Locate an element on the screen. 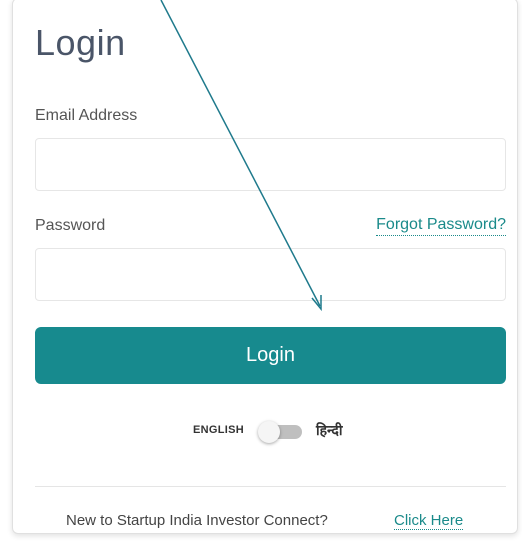 This screenshot has width=522, height=541. toggle-knob is located at coordinates (269, 432).